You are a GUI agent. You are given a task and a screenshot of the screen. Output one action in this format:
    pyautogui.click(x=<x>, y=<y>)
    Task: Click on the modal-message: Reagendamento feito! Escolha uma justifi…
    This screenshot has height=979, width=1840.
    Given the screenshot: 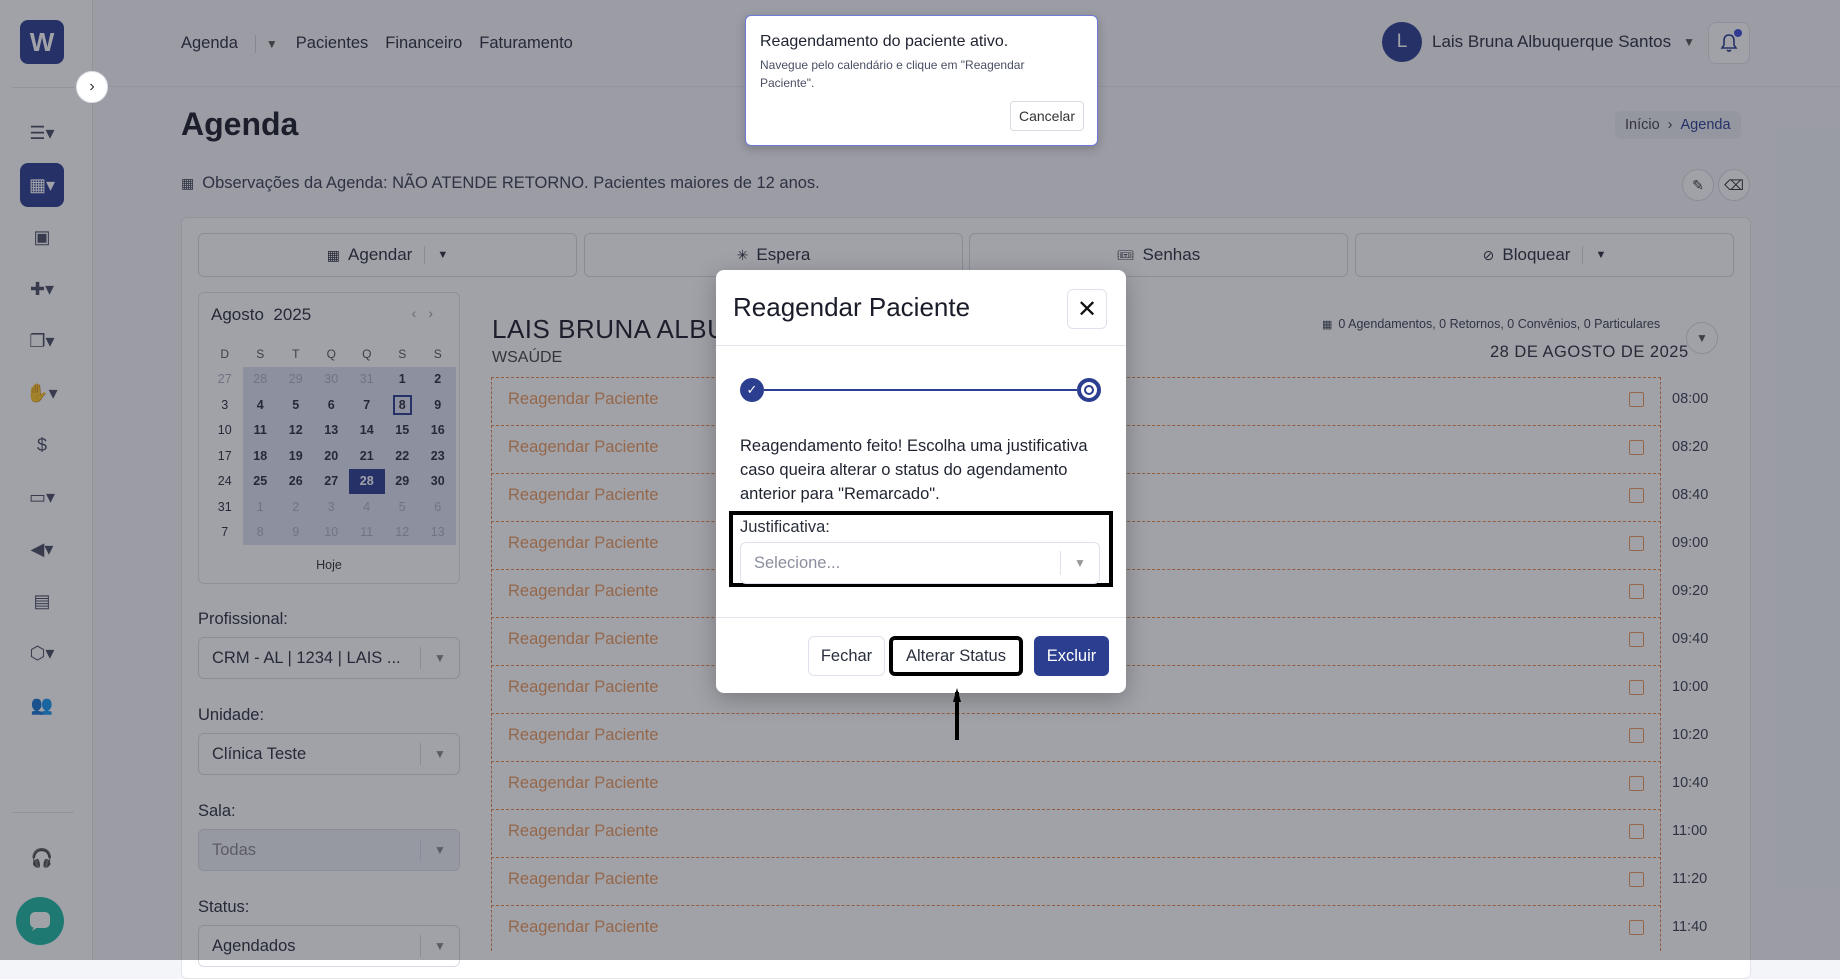 What is the action you would take?
    pyautogui.click(x=914, y=470)
    